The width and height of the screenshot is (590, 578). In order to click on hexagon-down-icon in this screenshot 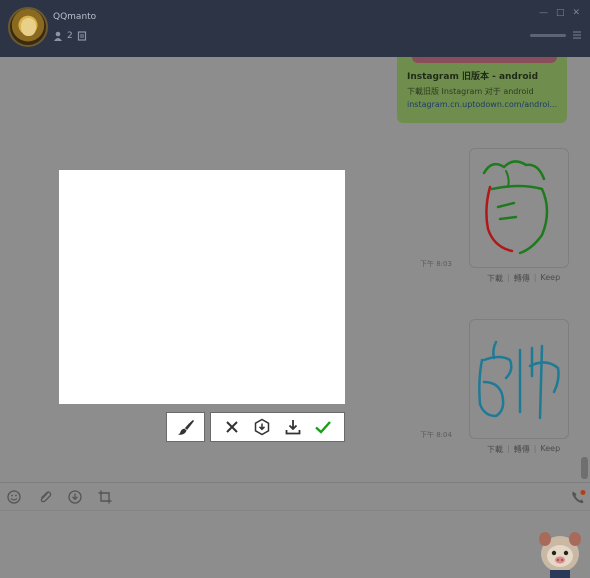, I will do `click(262, 427)`.